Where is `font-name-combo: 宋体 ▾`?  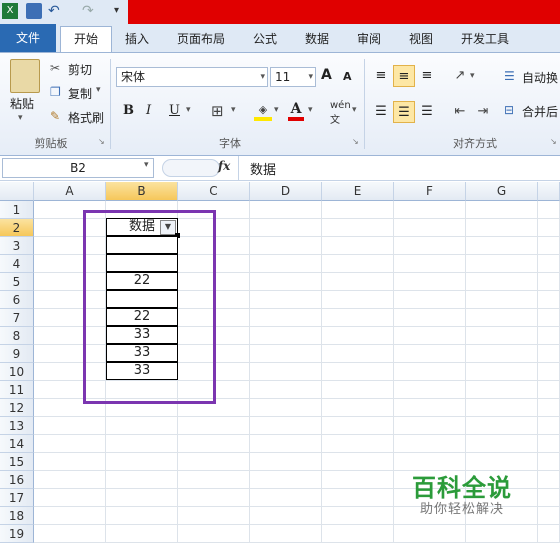
font-name-combo: 宋体 ▾ is located at coordinates (192, 77).